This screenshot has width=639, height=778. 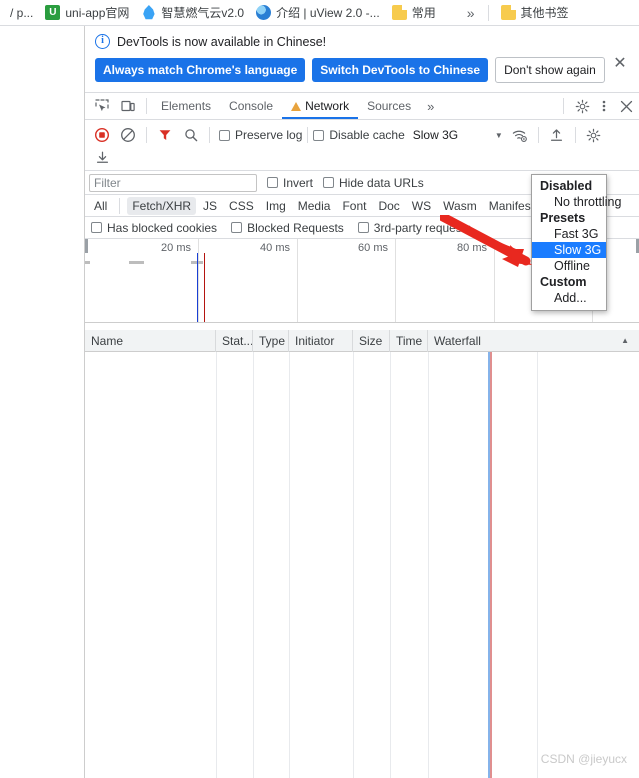 What do you see at coordinates (569, 266) in the screenshot?
I see `menu-item-offline: Offline` at bounding box center [569, 266].